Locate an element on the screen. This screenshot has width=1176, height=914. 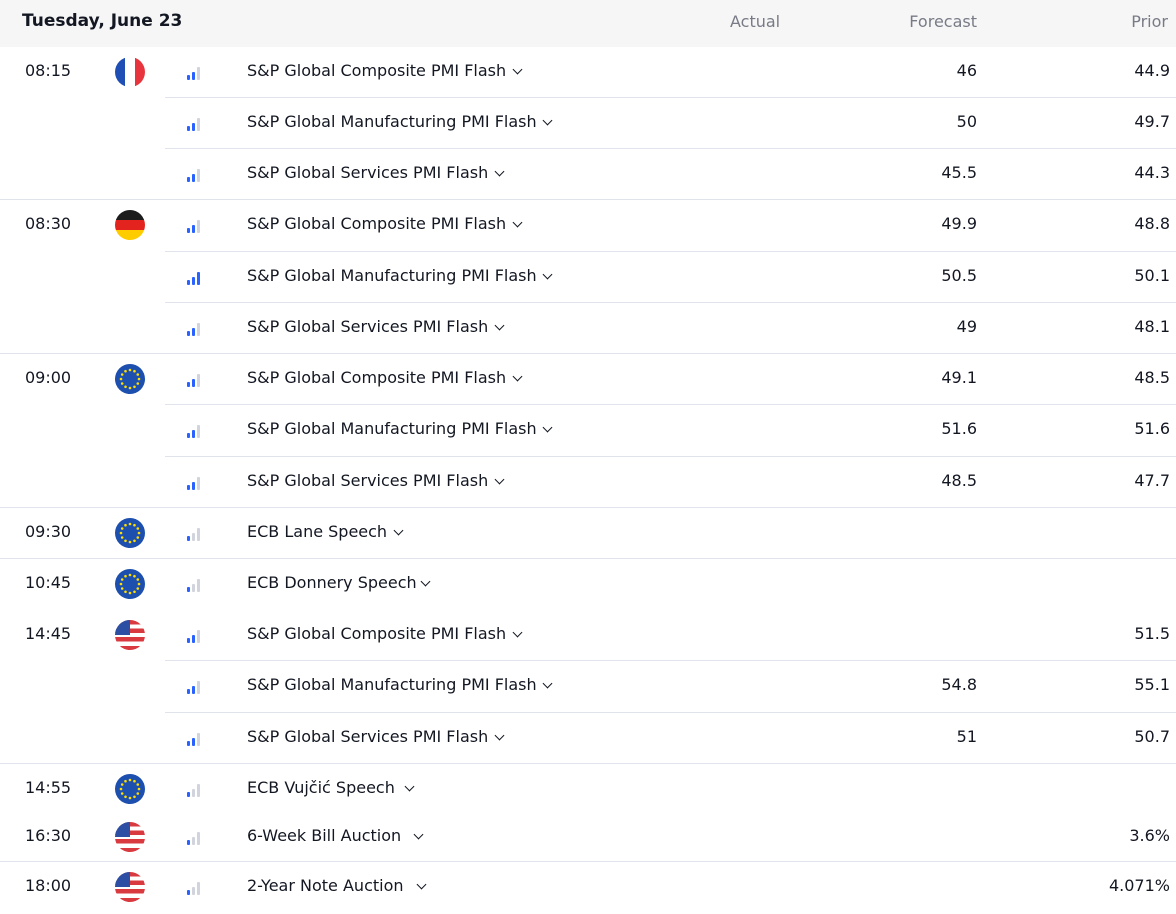
forecast-value: 51.6 is located at coordinates (959, 428).